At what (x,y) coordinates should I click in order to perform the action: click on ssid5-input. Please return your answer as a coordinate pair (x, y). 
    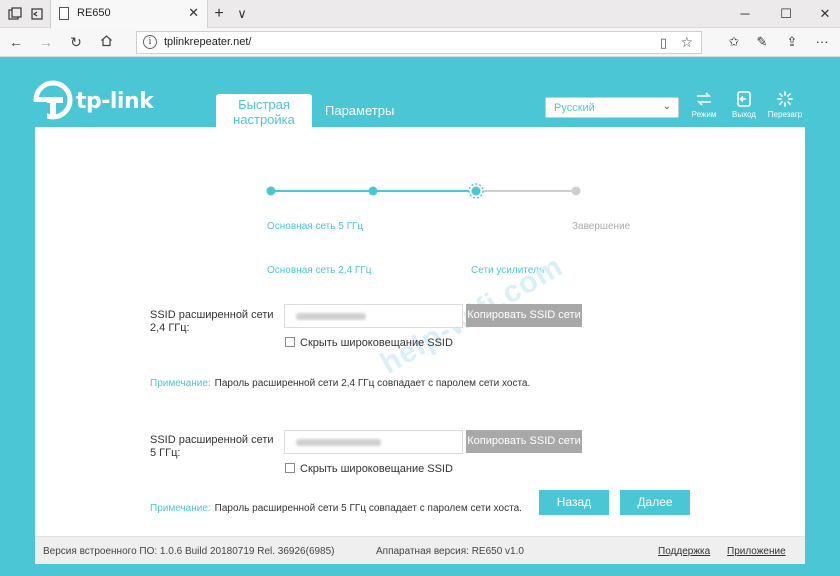
    Looking at the image, I should click on (373, 442).